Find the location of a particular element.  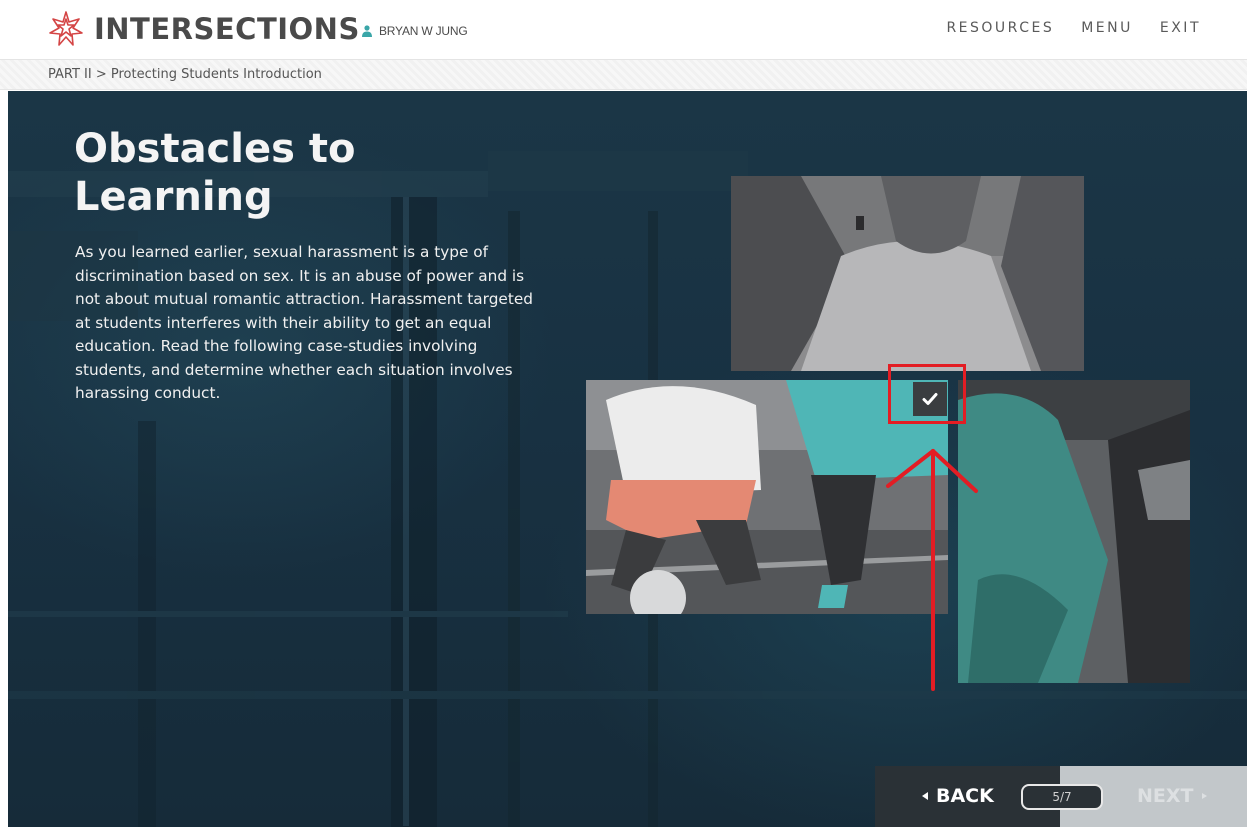

bottom-navigation: BACK 5/7 NEXT is located at coordinates (1061, 796).